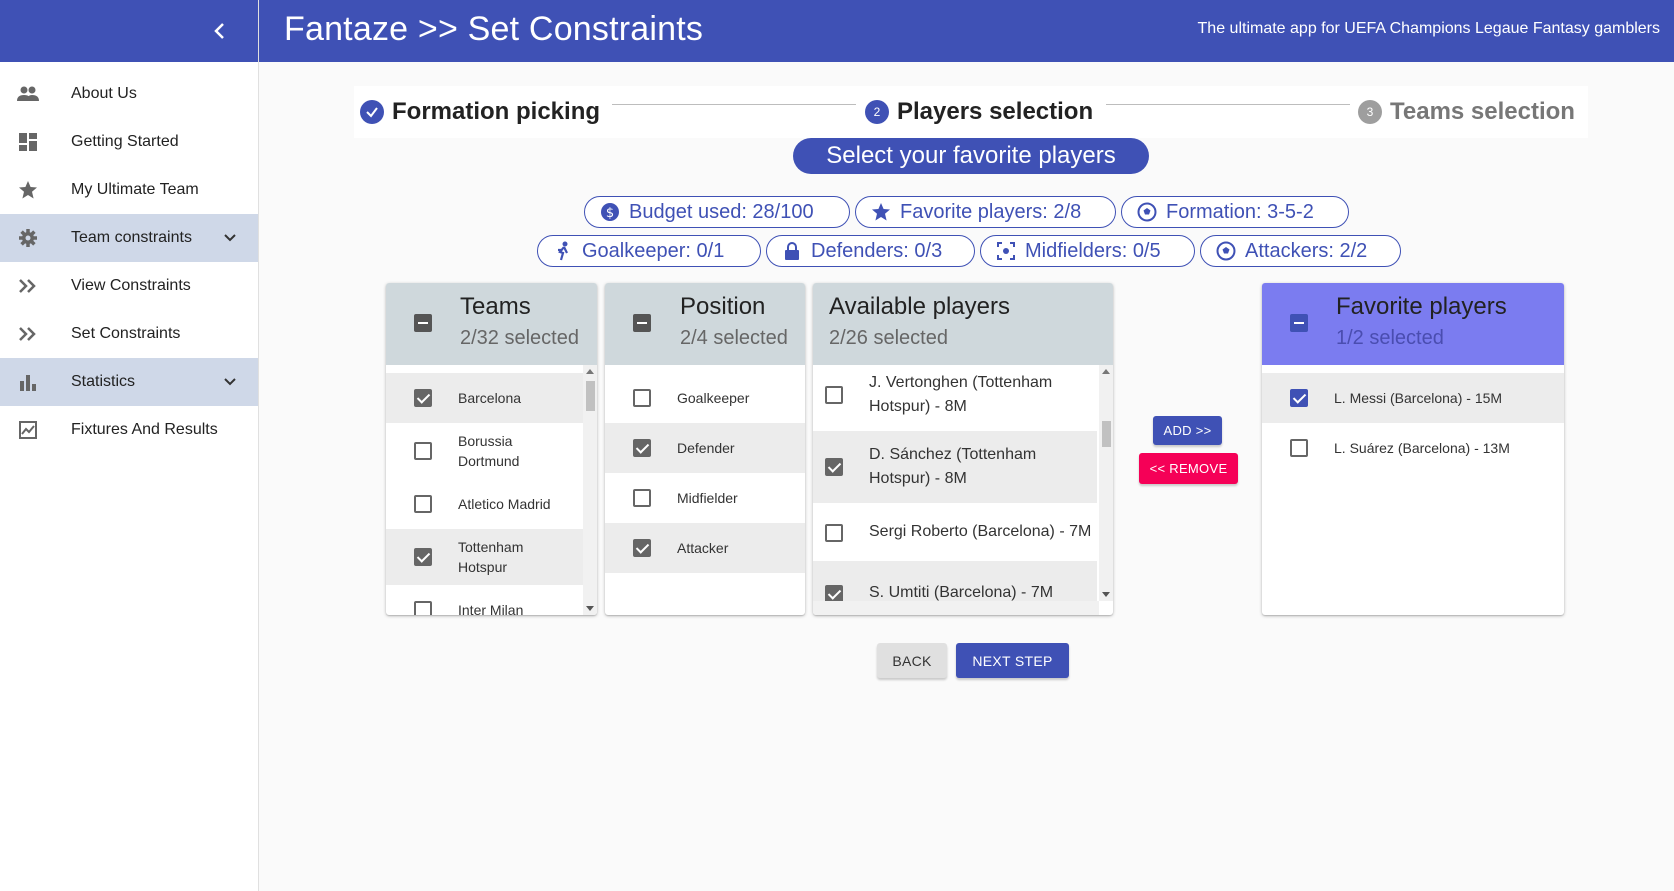  Describe the element at coordinates (980, 531) in the screenshot. I see `list-item-label: Sergi Roberto (Barcelona) - 7M` at that location.